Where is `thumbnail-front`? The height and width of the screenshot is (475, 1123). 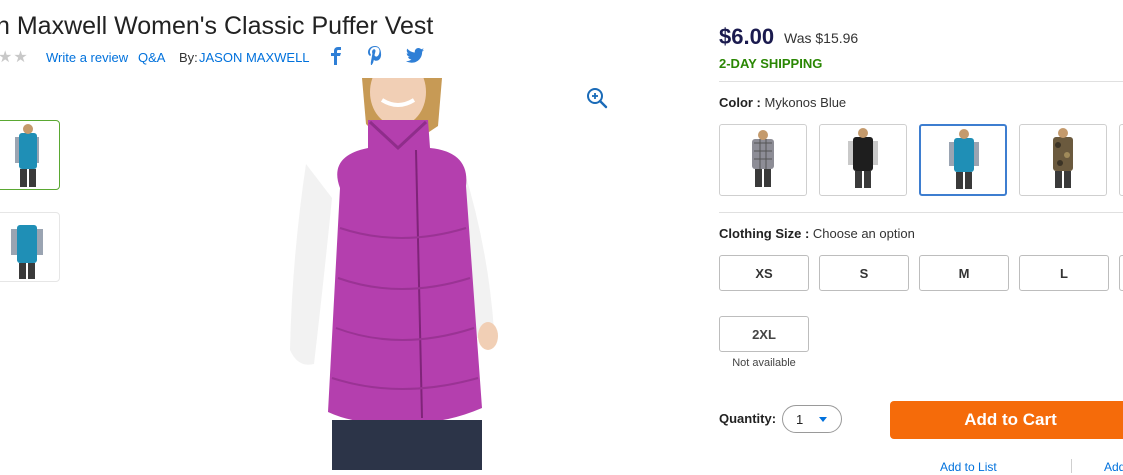 thumbnail-front is located at coordinates (30, 155).